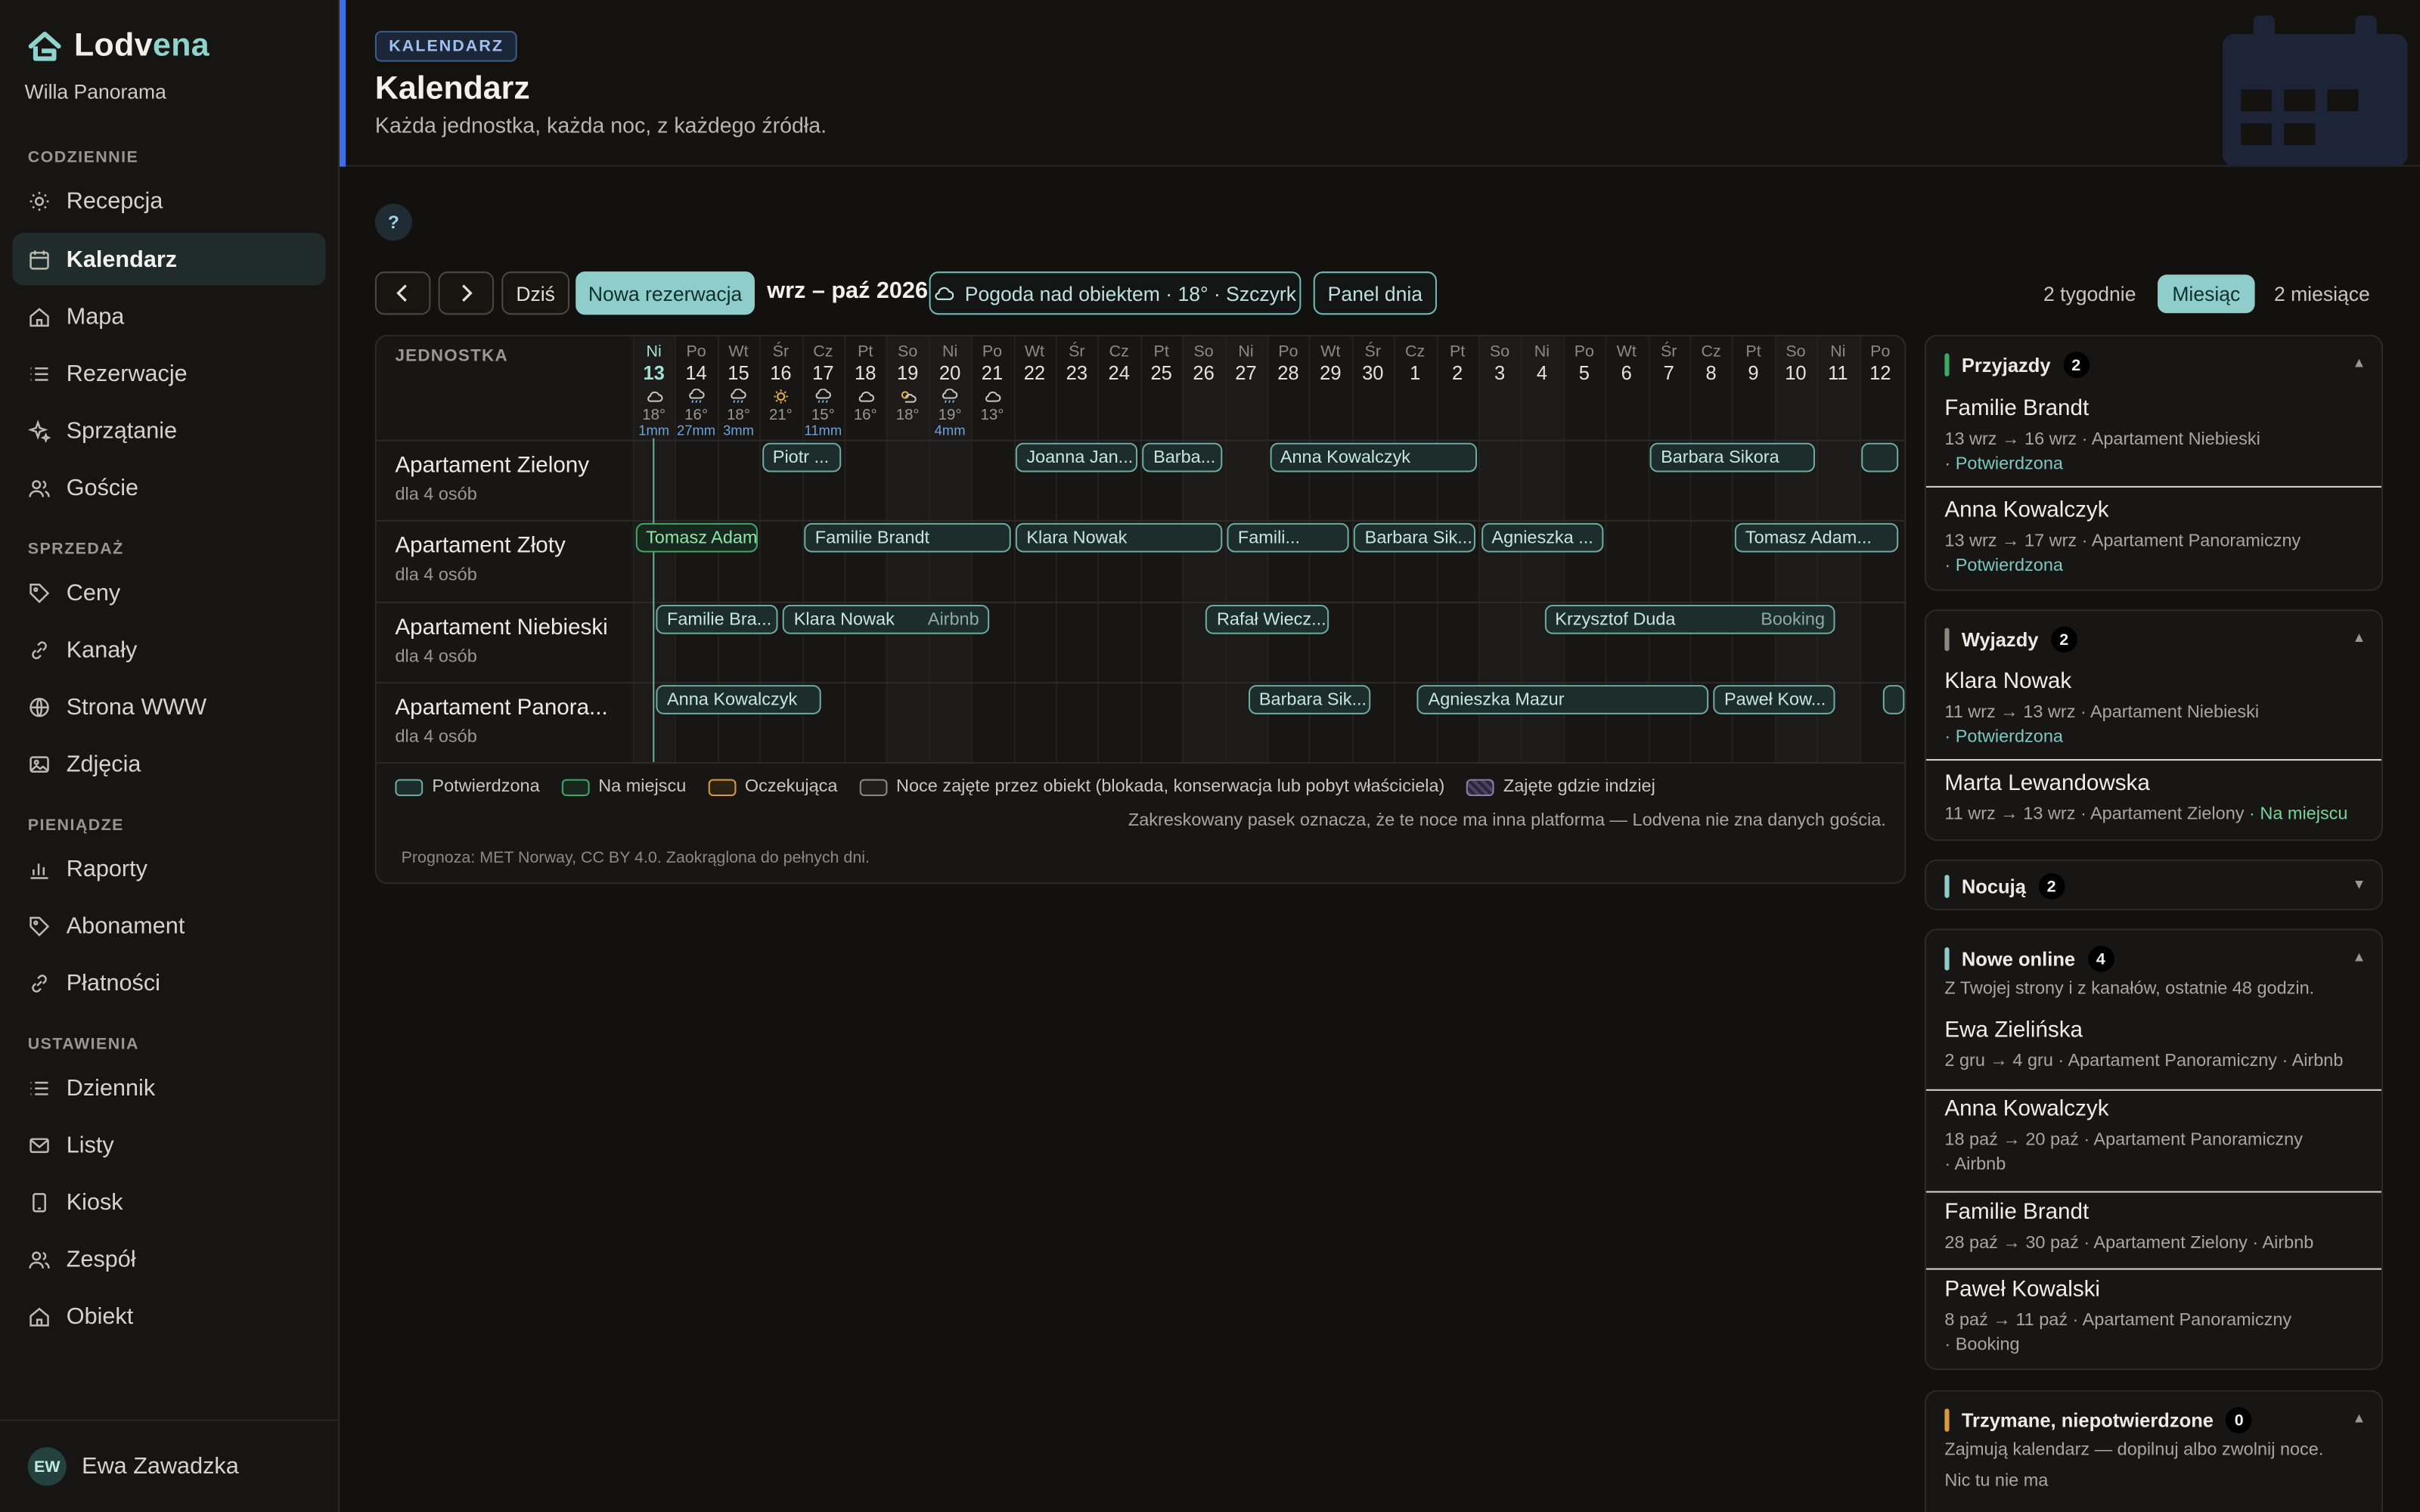 This screenshot has width=2420, height=1512. What do you see at coordinates (168, 1259) in the screenshot?
I see `nav-item-team: Zespół` at bounding box center [168, 1259].